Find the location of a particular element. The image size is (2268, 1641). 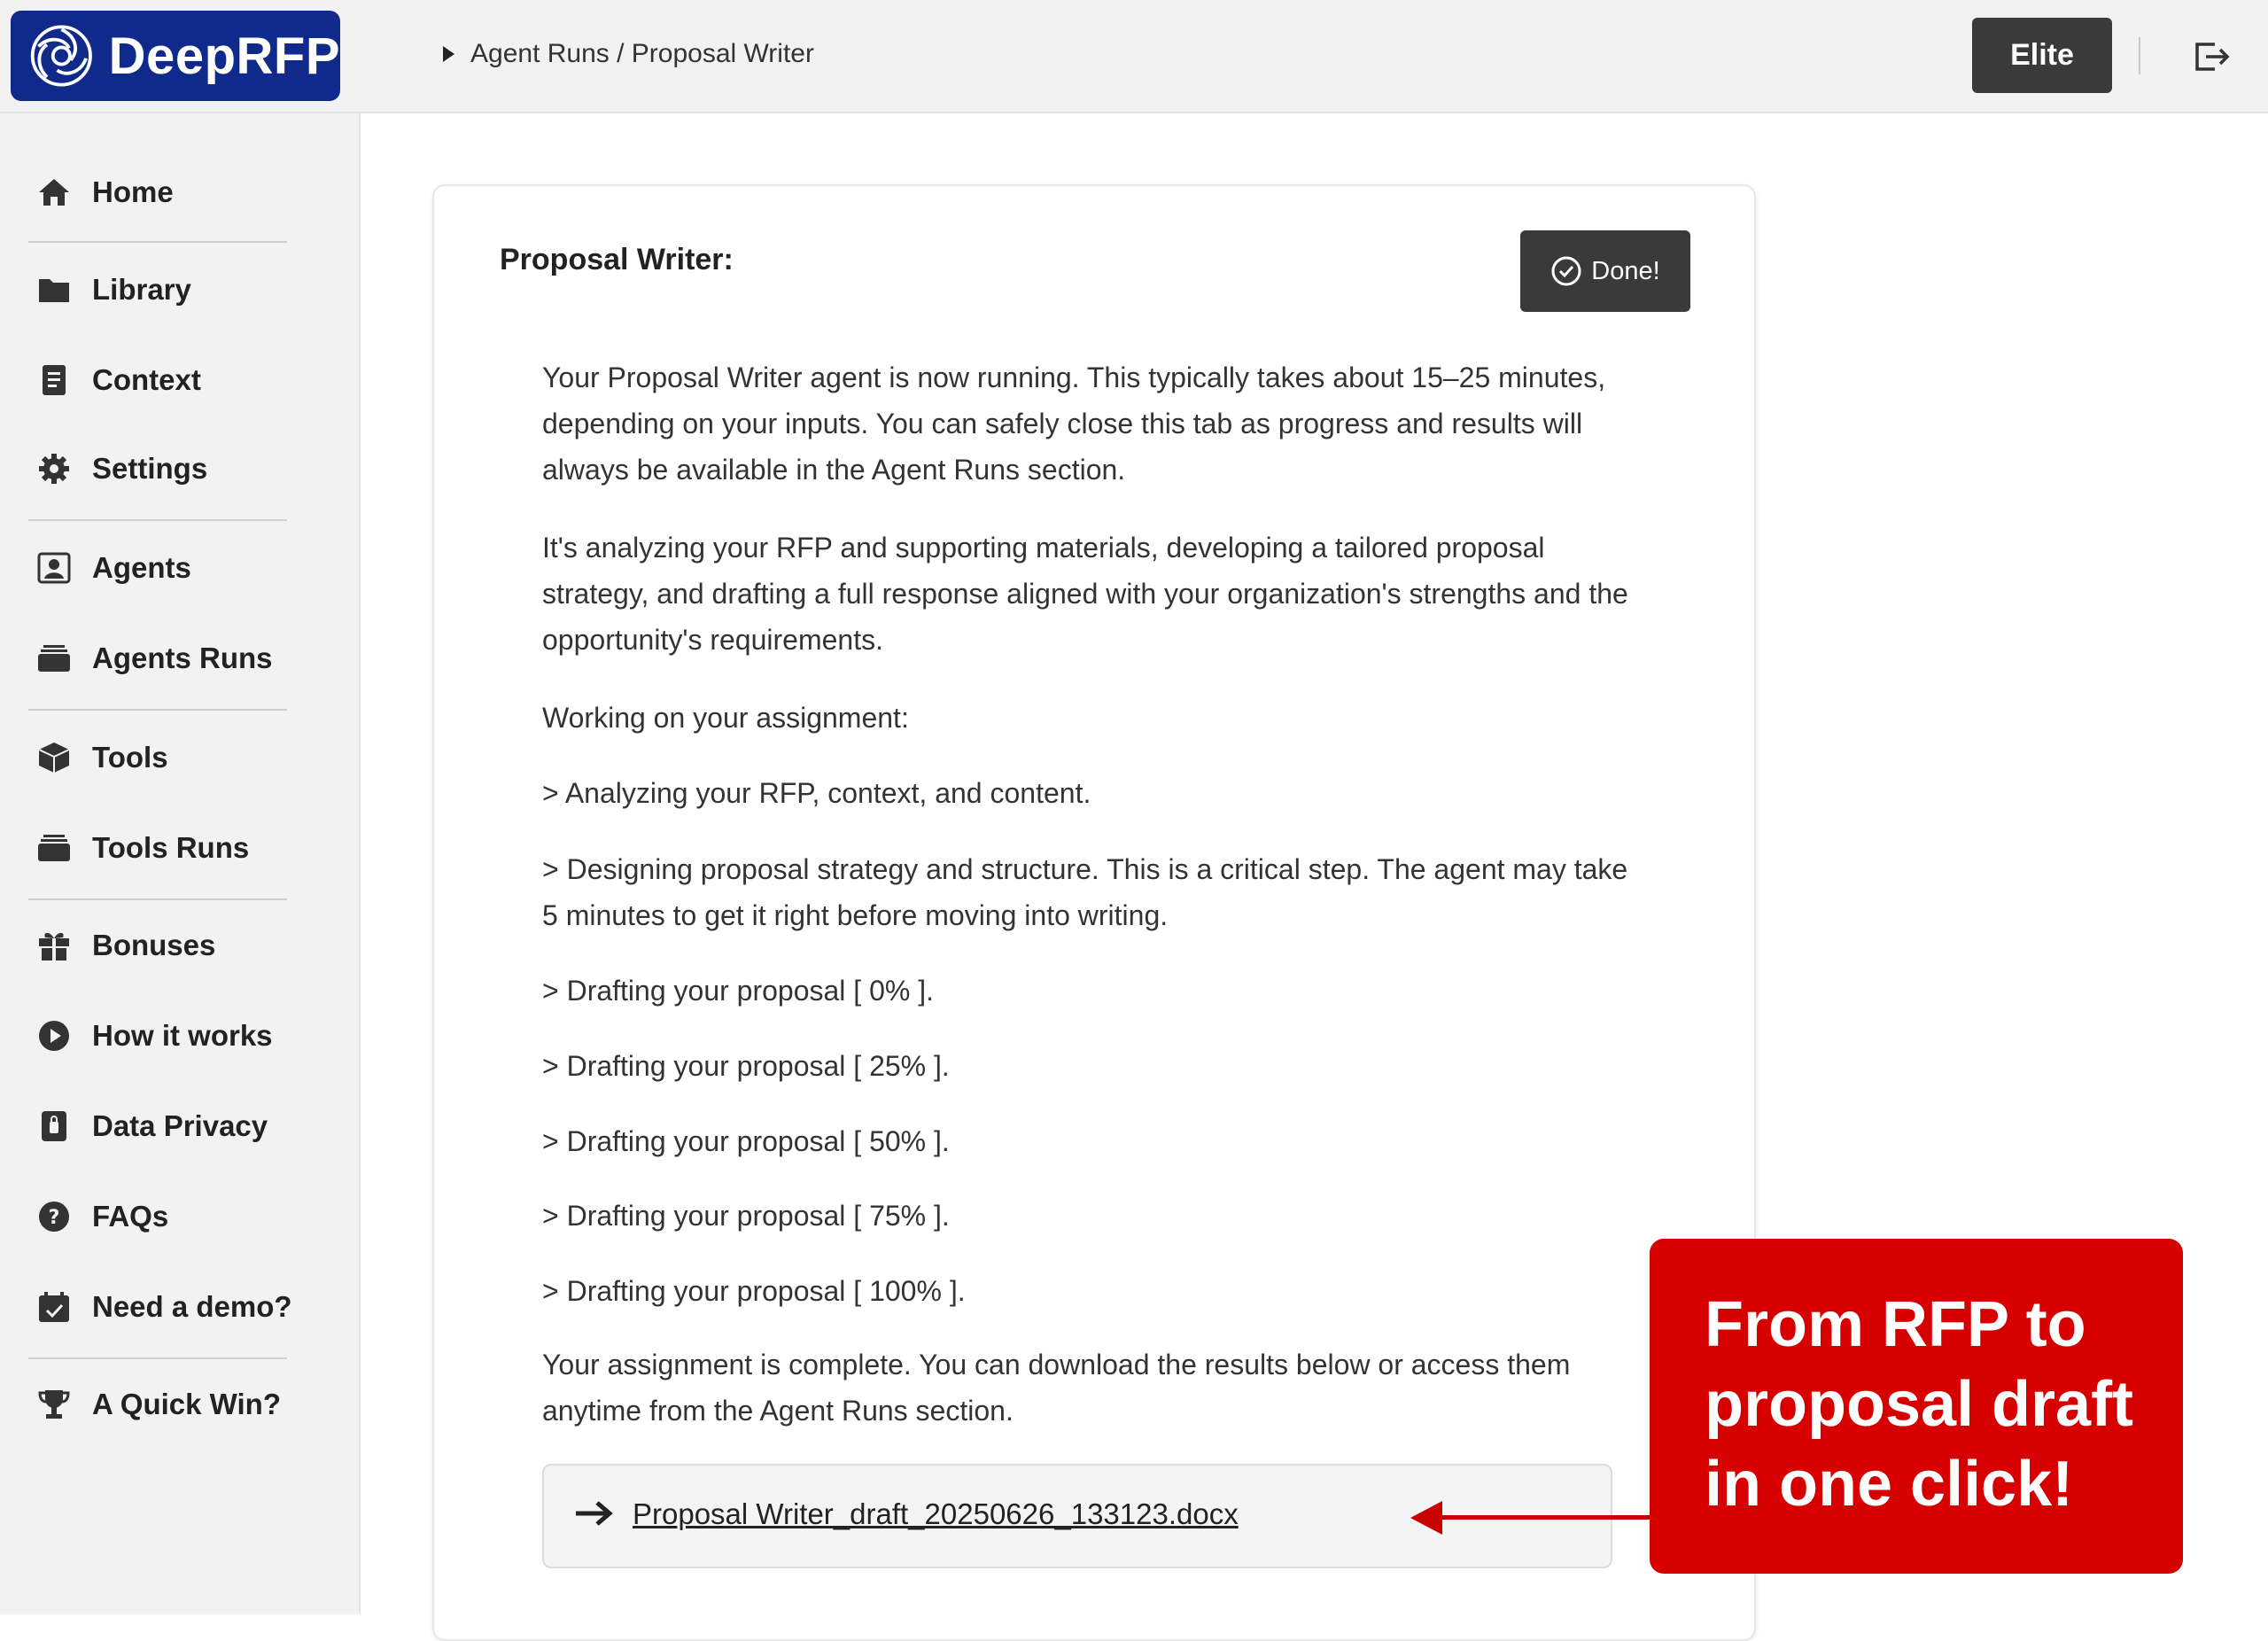

sidebar-item-label: A Quick Win? is located at coordinates (186, 1404).